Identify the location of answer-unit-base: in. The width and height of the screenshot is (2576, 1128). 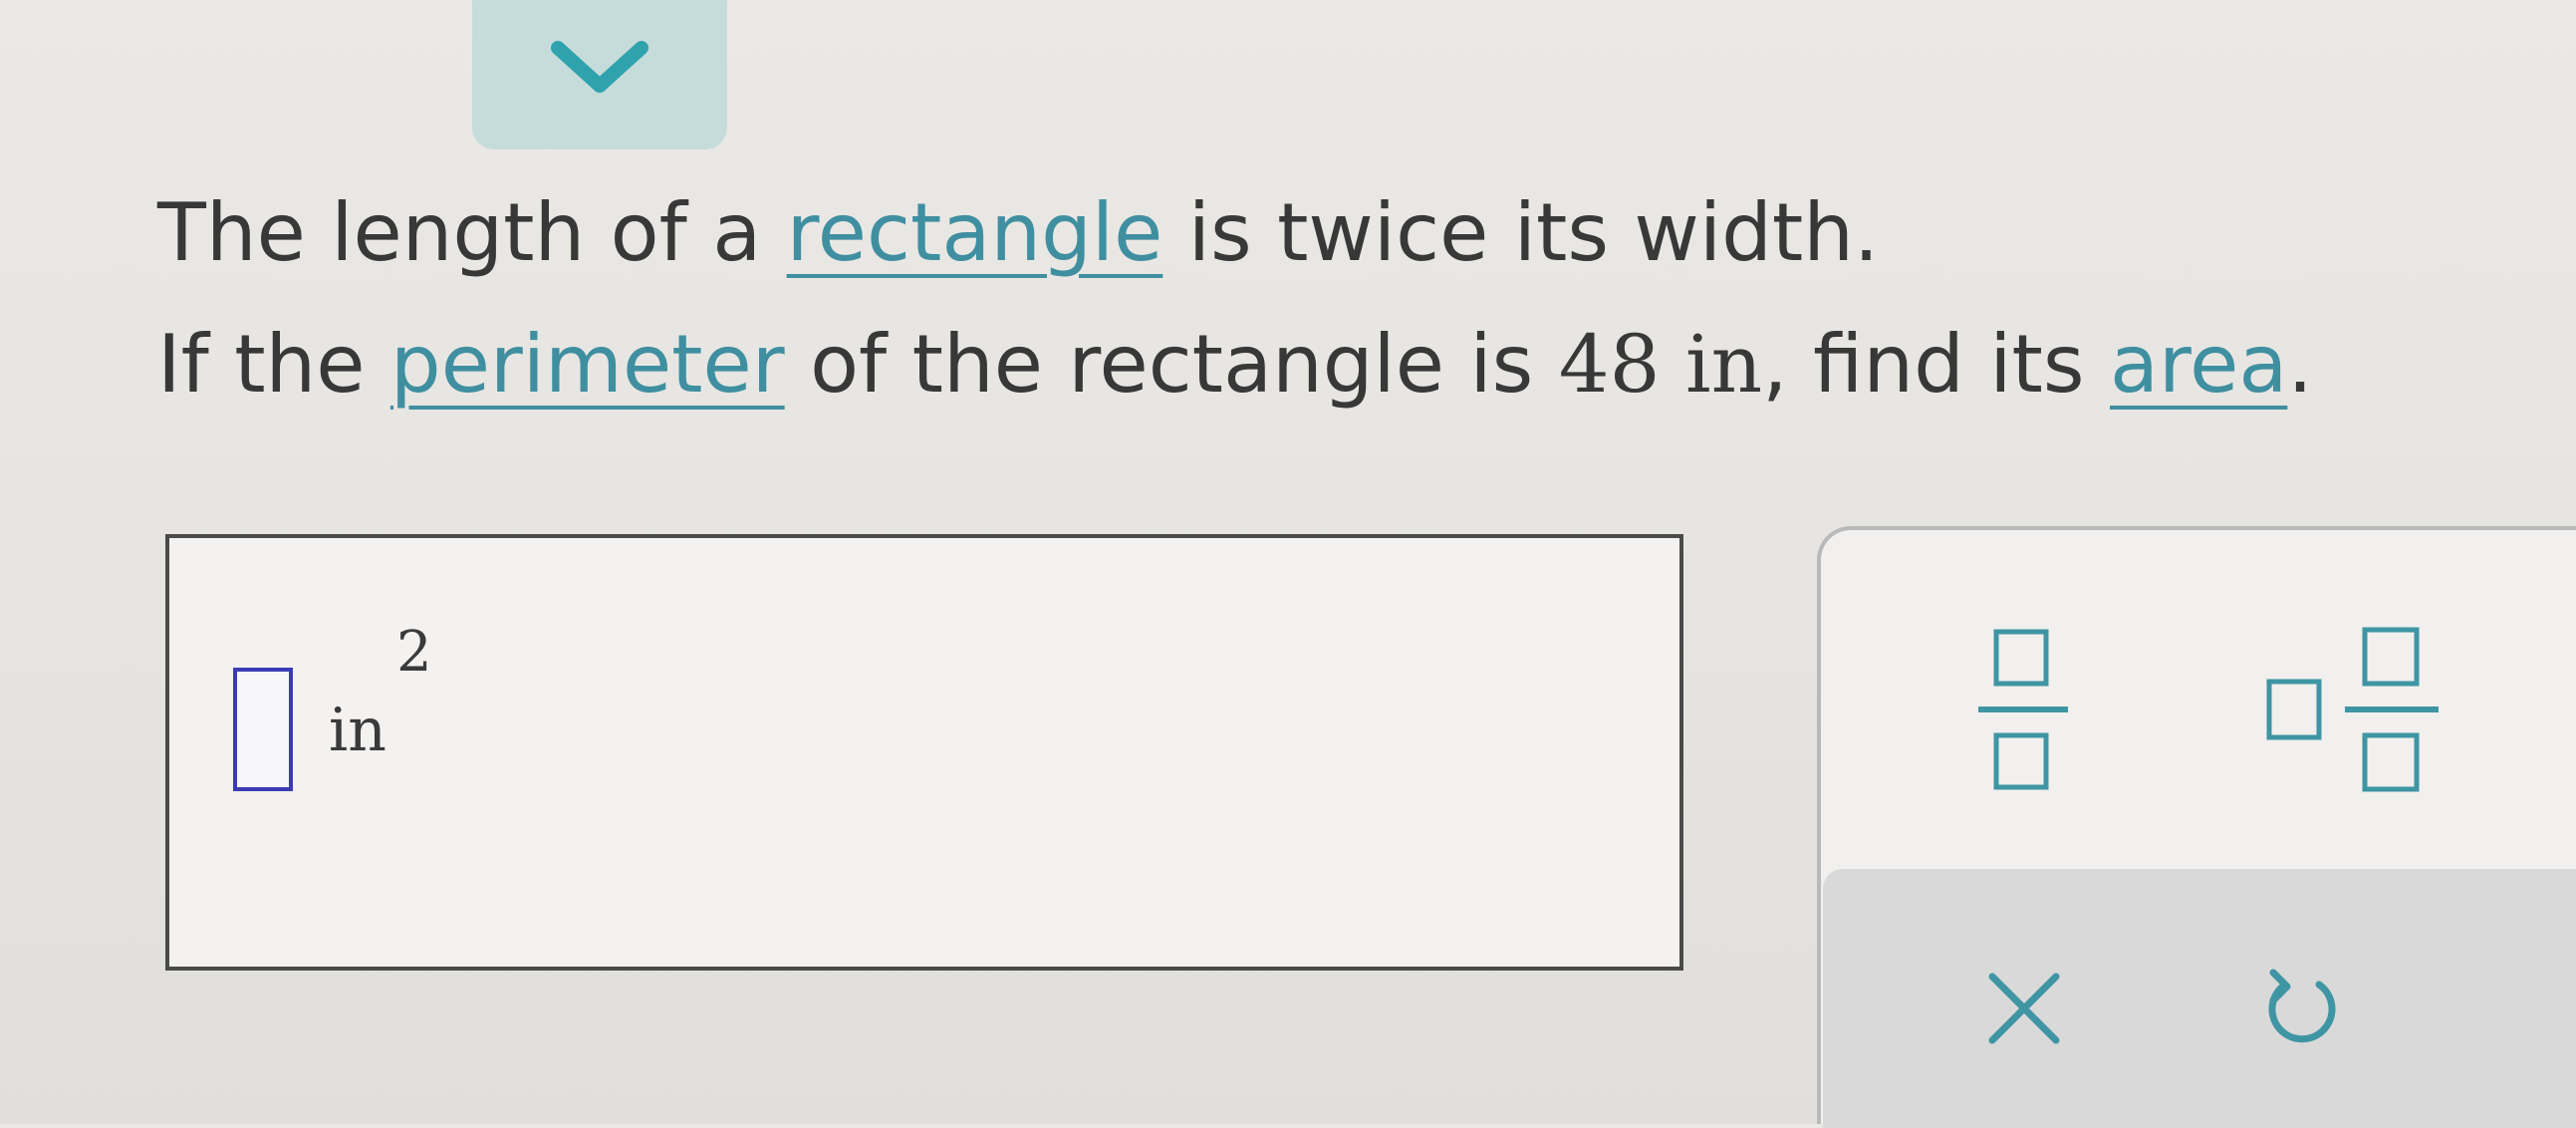
(357, 730).